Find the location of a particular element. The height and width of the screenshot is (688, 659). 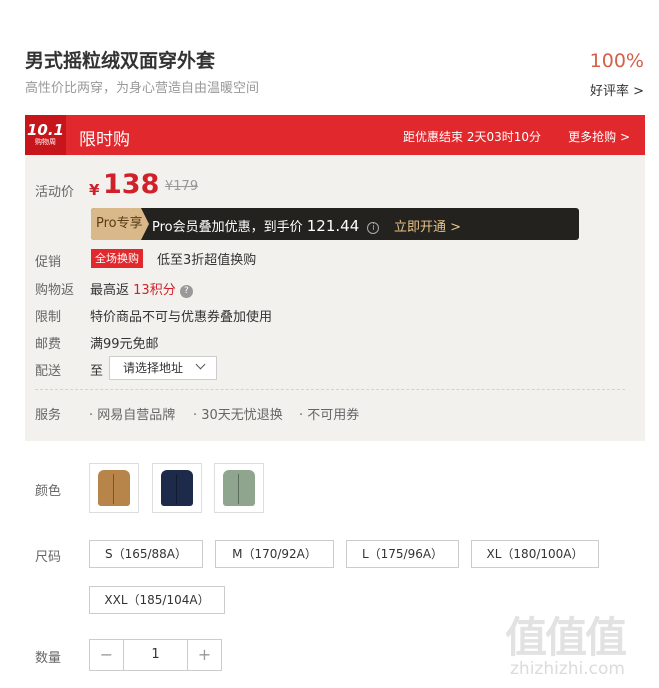

color-swatch-sage is located at coordinates (239, 488).